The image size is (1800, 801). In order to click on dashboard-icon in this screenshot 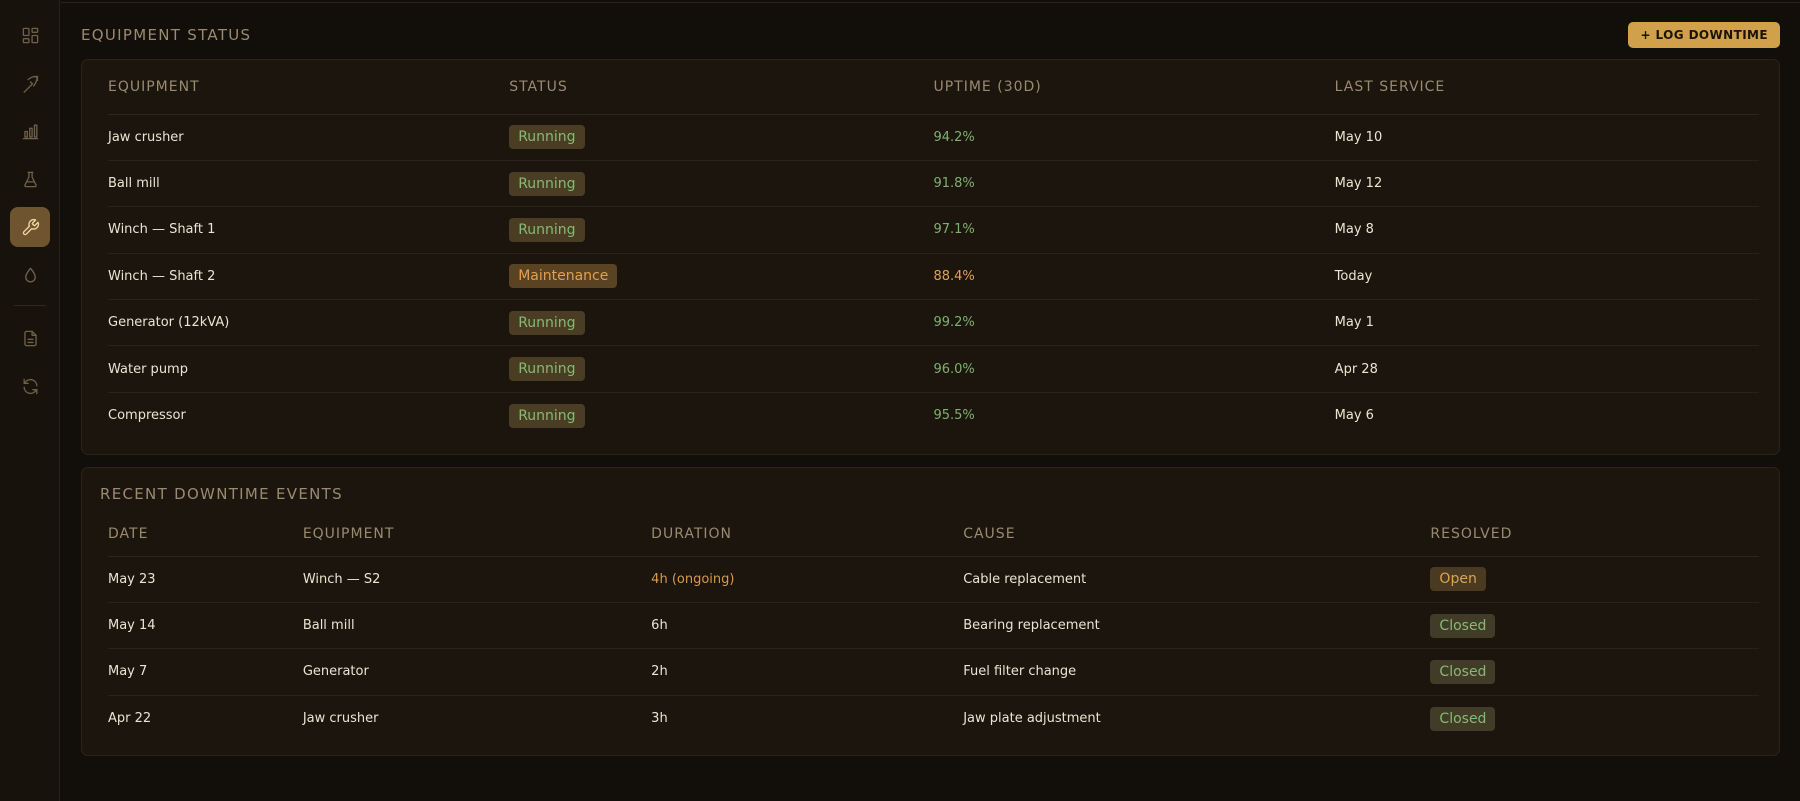, I will do `click(30, 35)`.